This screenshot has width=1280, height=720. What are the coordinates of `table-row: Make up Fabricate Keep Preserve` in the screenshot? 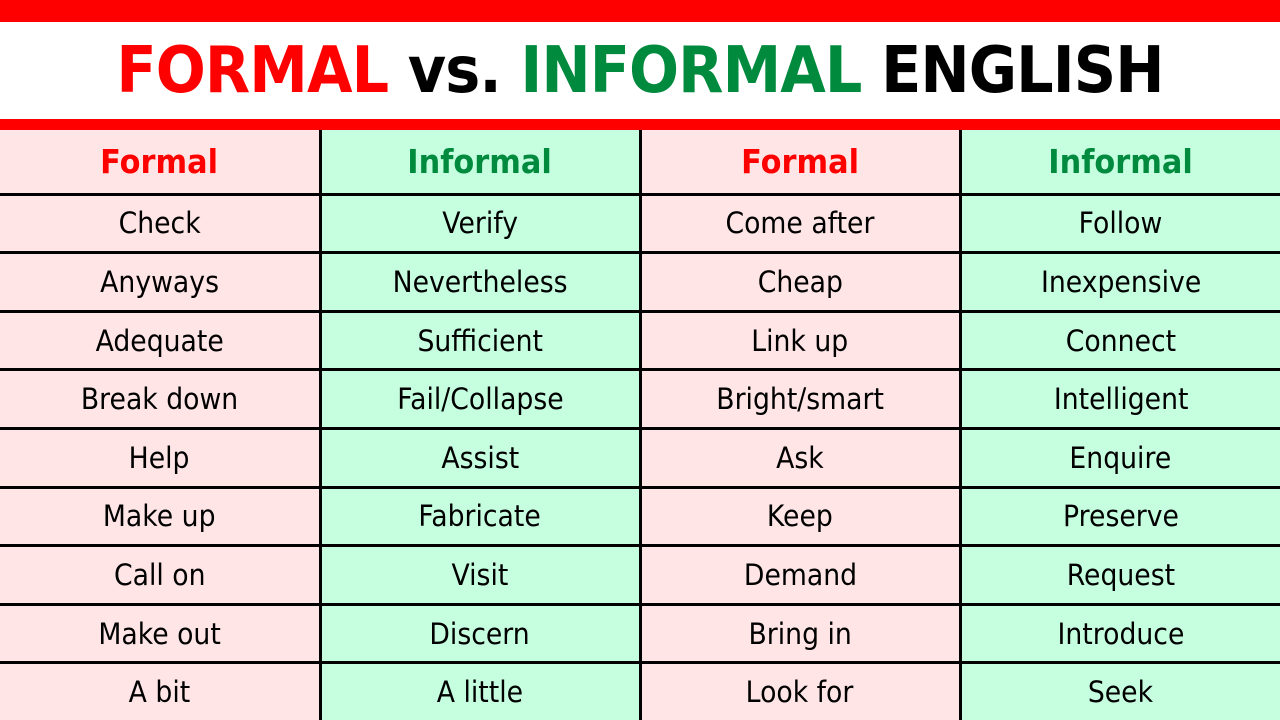 It's located at (640, 516).